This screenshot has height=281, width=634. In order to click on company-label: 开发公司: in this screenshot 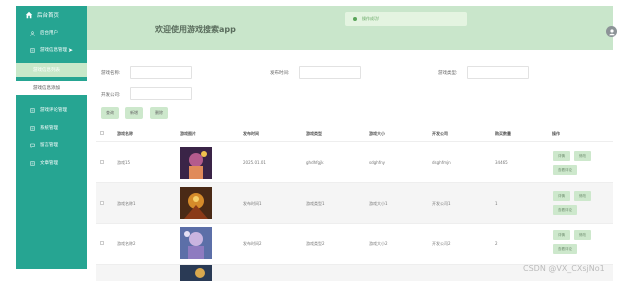, I will do `click(111, 95)`.